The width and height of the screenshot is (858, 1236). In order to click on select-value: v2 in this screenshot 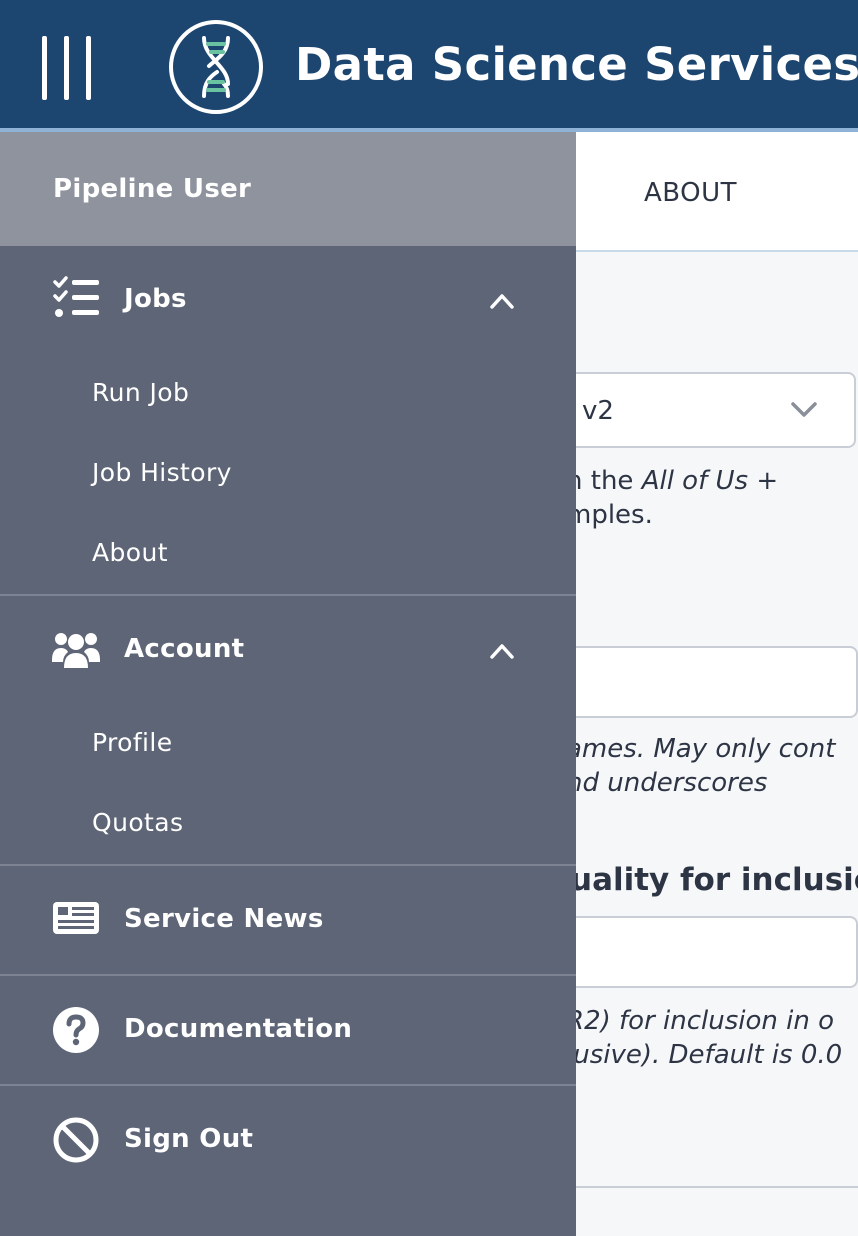, I will do `click(598, 411)`.